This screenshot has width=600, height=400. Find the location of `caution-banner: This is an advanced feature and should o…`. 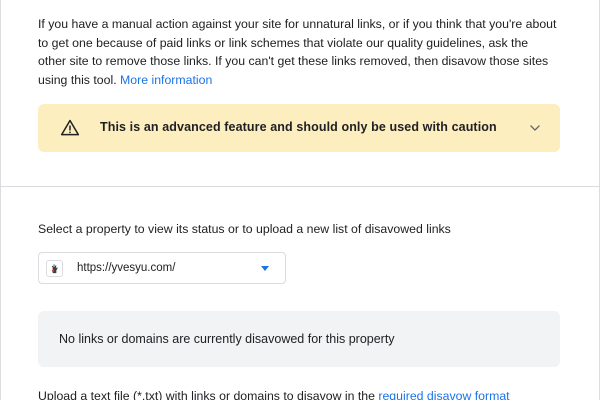

caution-banner: This is an advanced feature and should o… is located at coordinates (299, 128).